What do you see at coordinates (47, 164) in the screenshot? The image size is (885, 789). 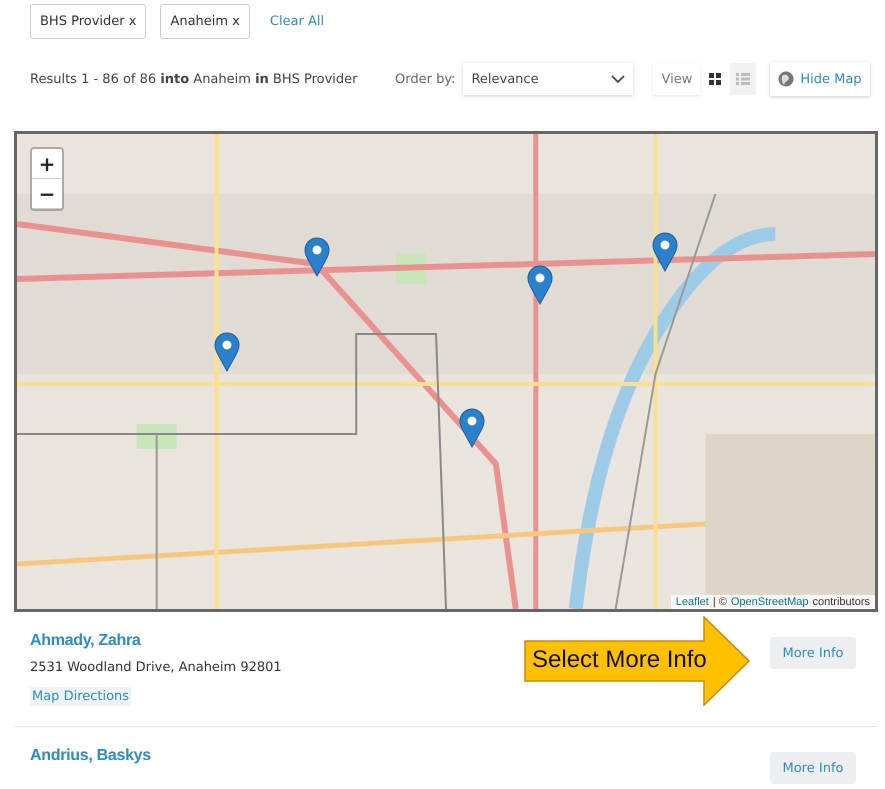 I see `zoom-in-button: +` at bounding box center [47, 164].